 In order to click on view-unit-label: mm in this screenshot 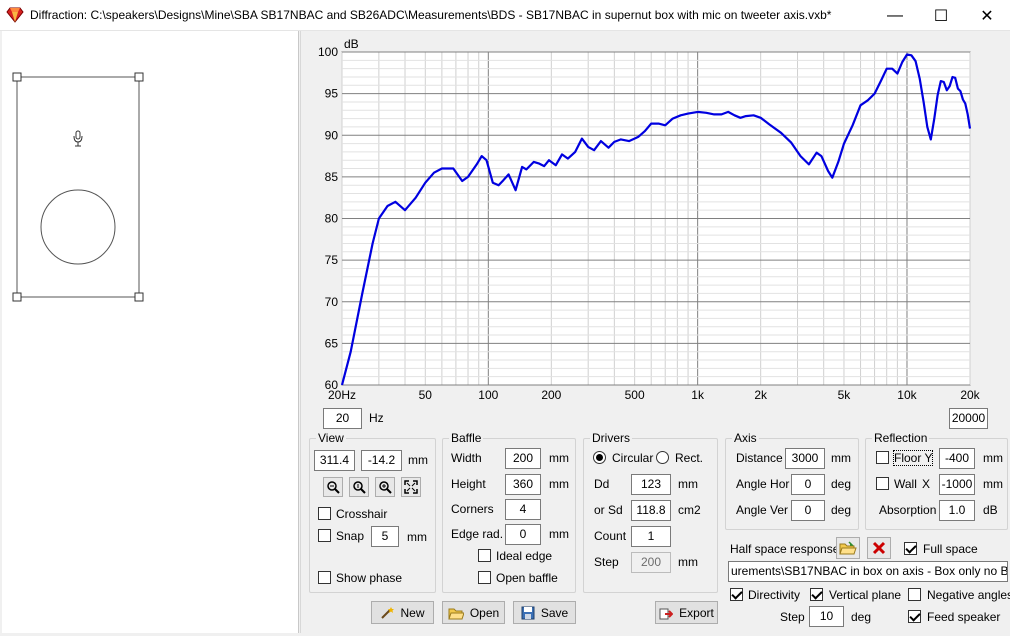, I will do `click(418, 460)`.